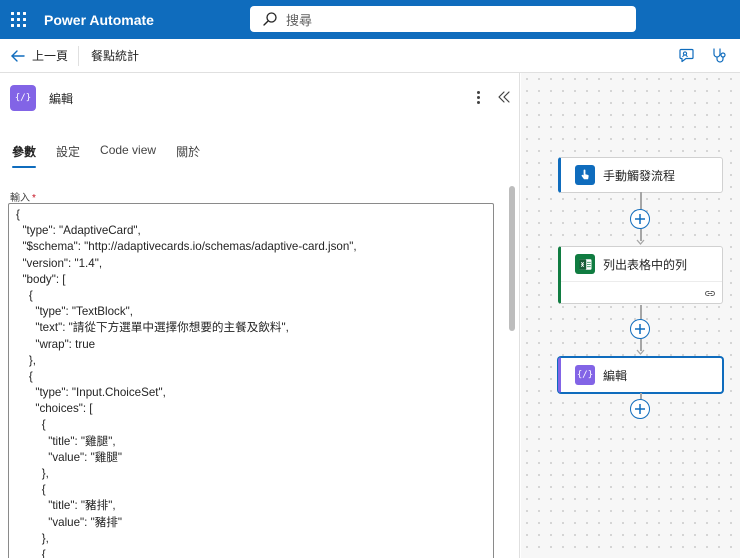  Describe the element at coordinates (188, 155) in the screenshot. I see `tab-about: 關於` at that location.